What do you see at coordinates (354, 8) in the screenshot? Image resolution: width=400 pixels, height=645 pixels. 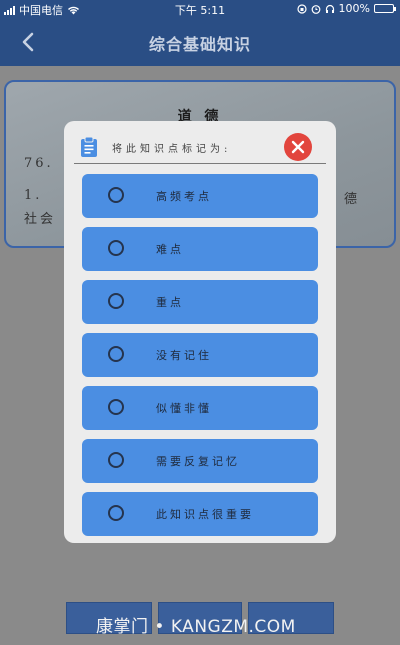 I see `battery-percent: 100%` at bounding box center [354, 8].